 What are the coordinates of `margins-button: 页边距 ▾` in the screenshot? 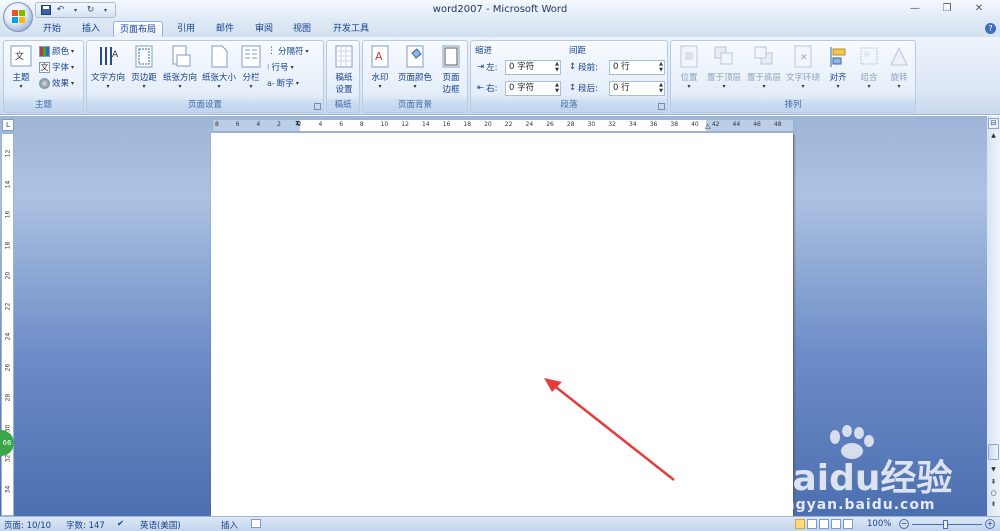 It's located at (144, 67).